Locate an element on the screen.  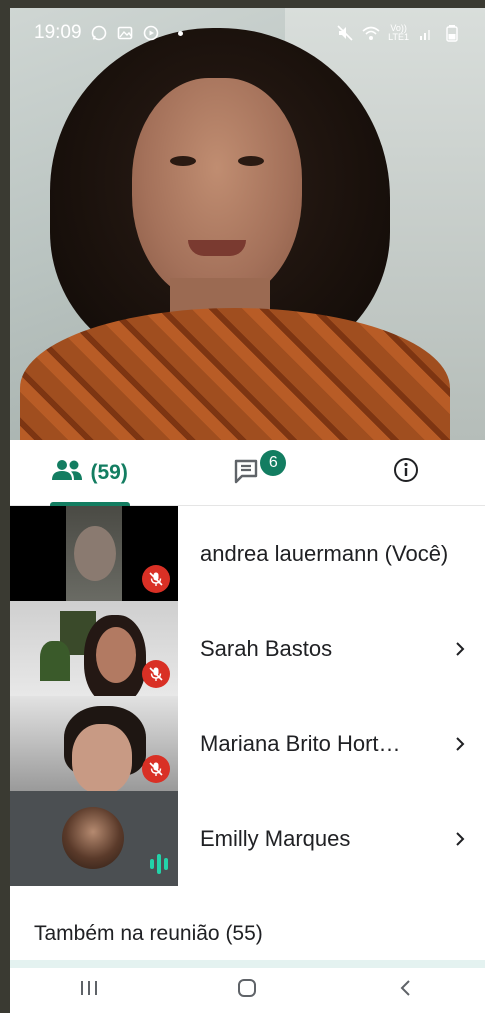
speaking-indicator-icon is located at coordinates (159, 864).